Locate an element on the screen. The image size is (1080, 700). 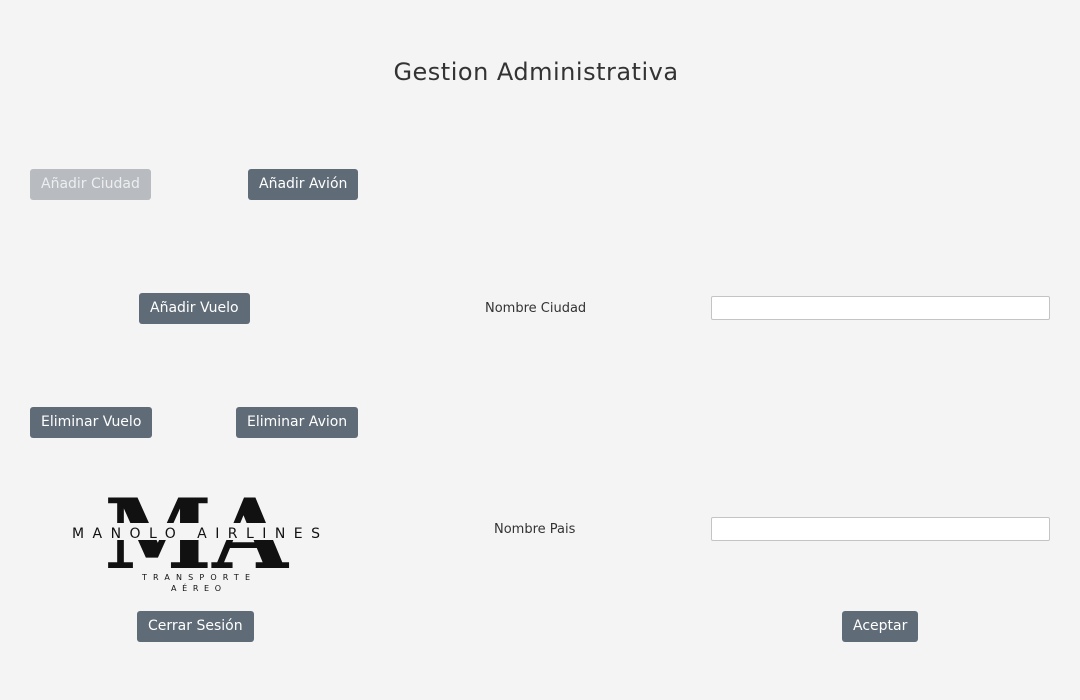
logout-button: Cerrar Sesión is located at coordinates (195, 626).